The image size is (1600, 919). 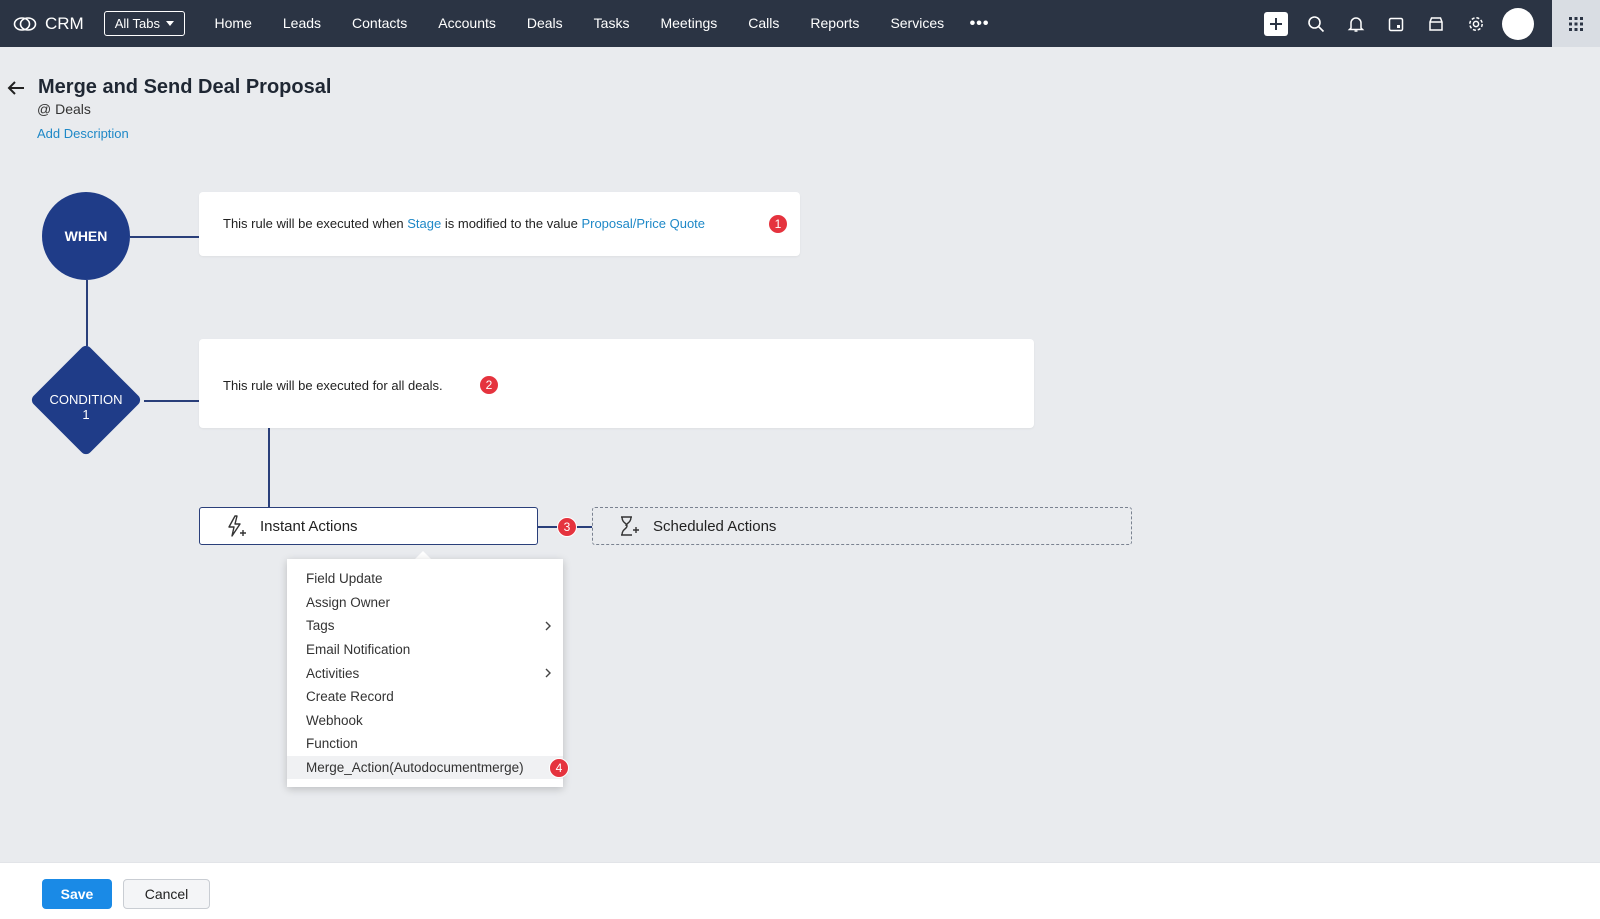 What do you see at coordinates (320, 626) in the screenshot?
I see `menu-item-label: Tags` at bounding box center [320, 626].